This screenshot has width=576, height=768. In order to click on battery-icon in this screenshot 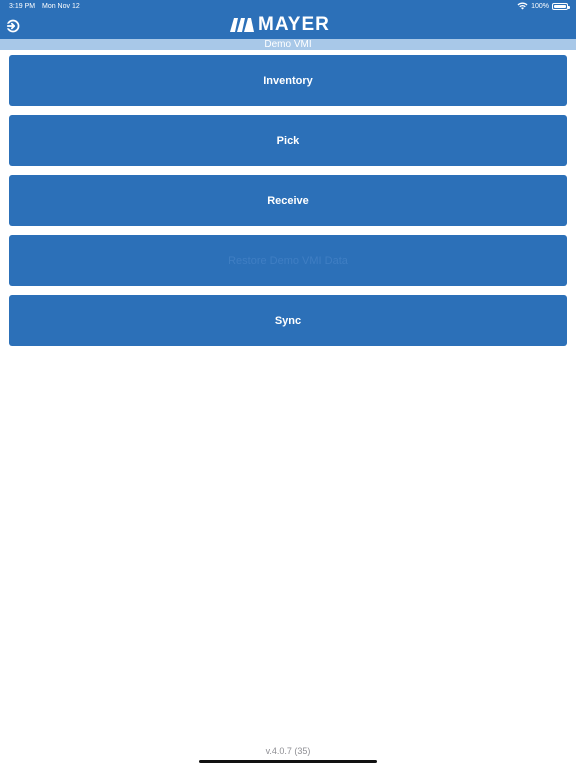, I will do `click(561, 6)`.